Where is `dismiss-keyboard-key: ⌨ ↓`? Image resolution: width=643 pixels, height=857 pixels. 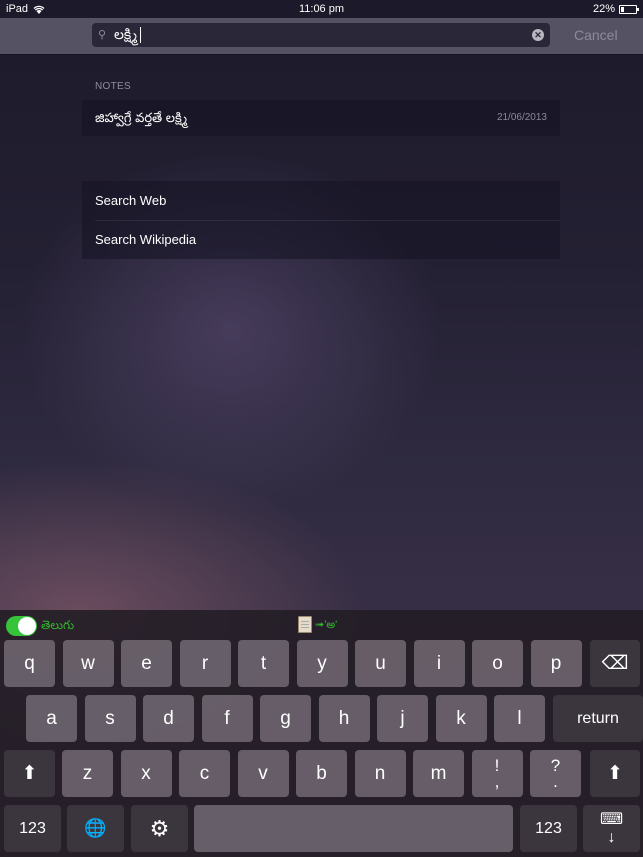
dismiss-keyboard-key: ⌨ ↓ is located at coordinates (611, 828).